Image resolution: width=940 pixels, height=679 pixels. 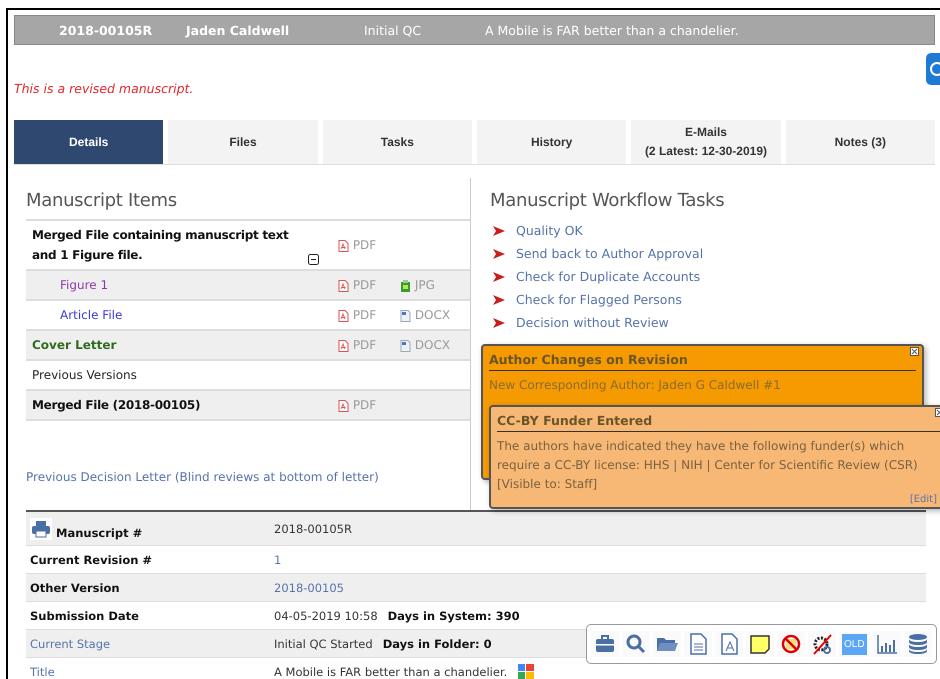 I want to click on field-link: Title, so click(x=42, y=671).